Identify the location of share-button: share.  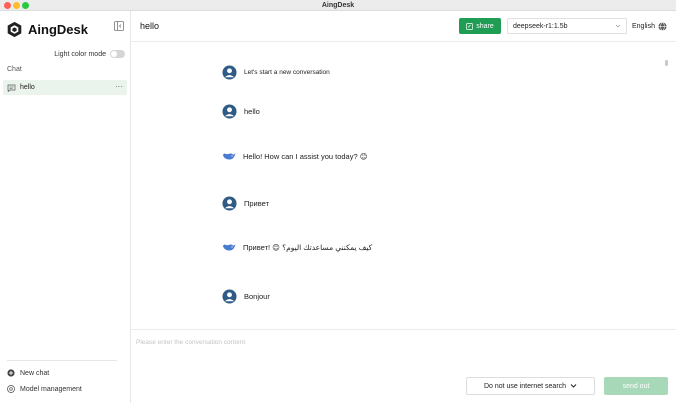
(480, 26).